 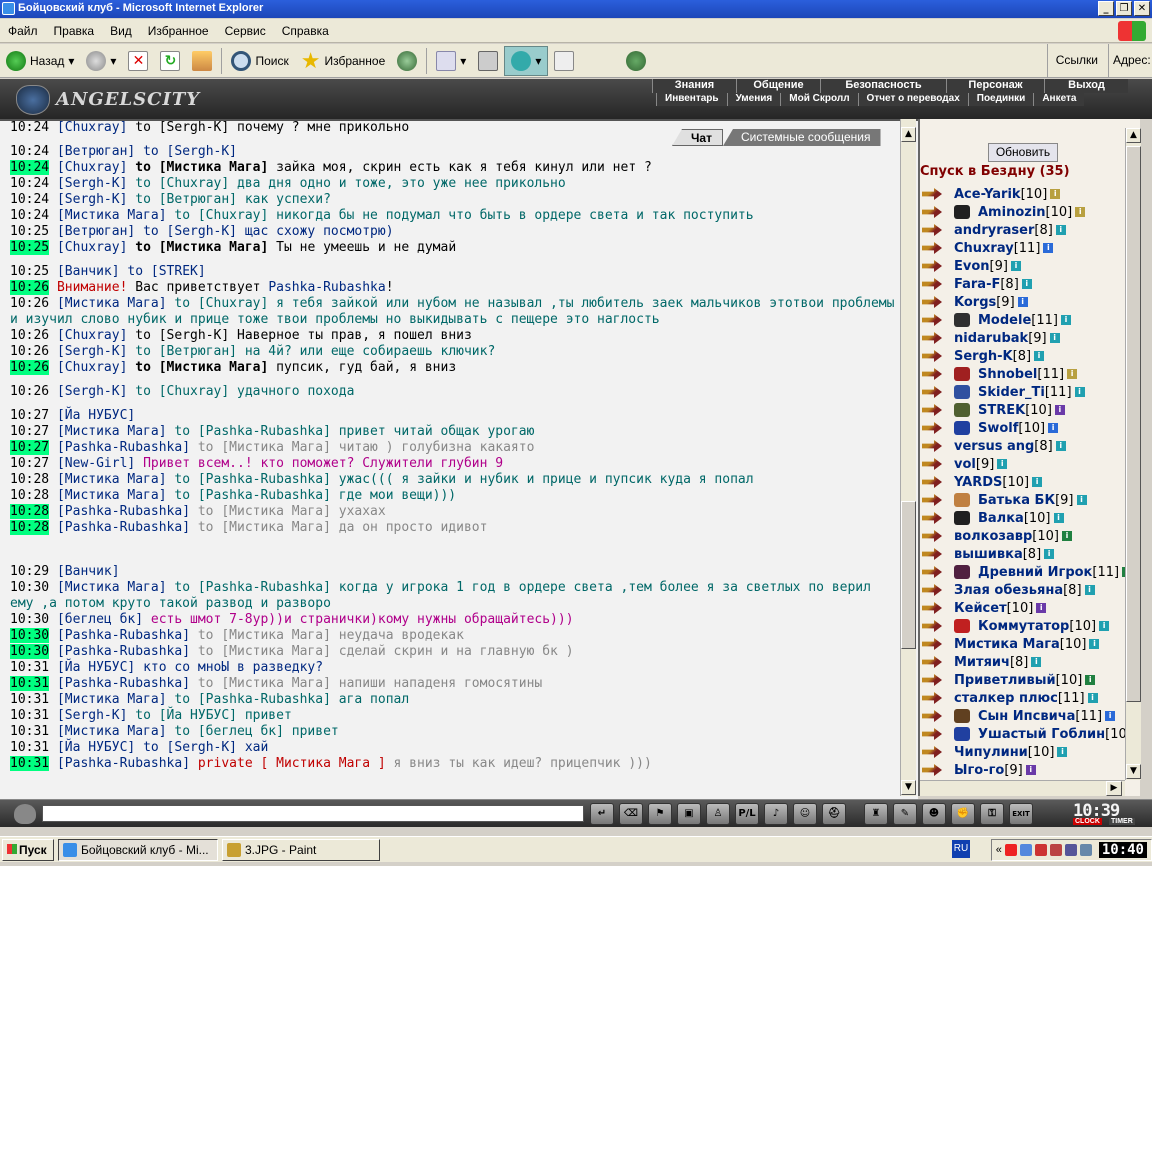 What do you see at coordinates (961, 849) in the screenshot?
I see `language-indicator: RU` at bounding box center [961, 849].